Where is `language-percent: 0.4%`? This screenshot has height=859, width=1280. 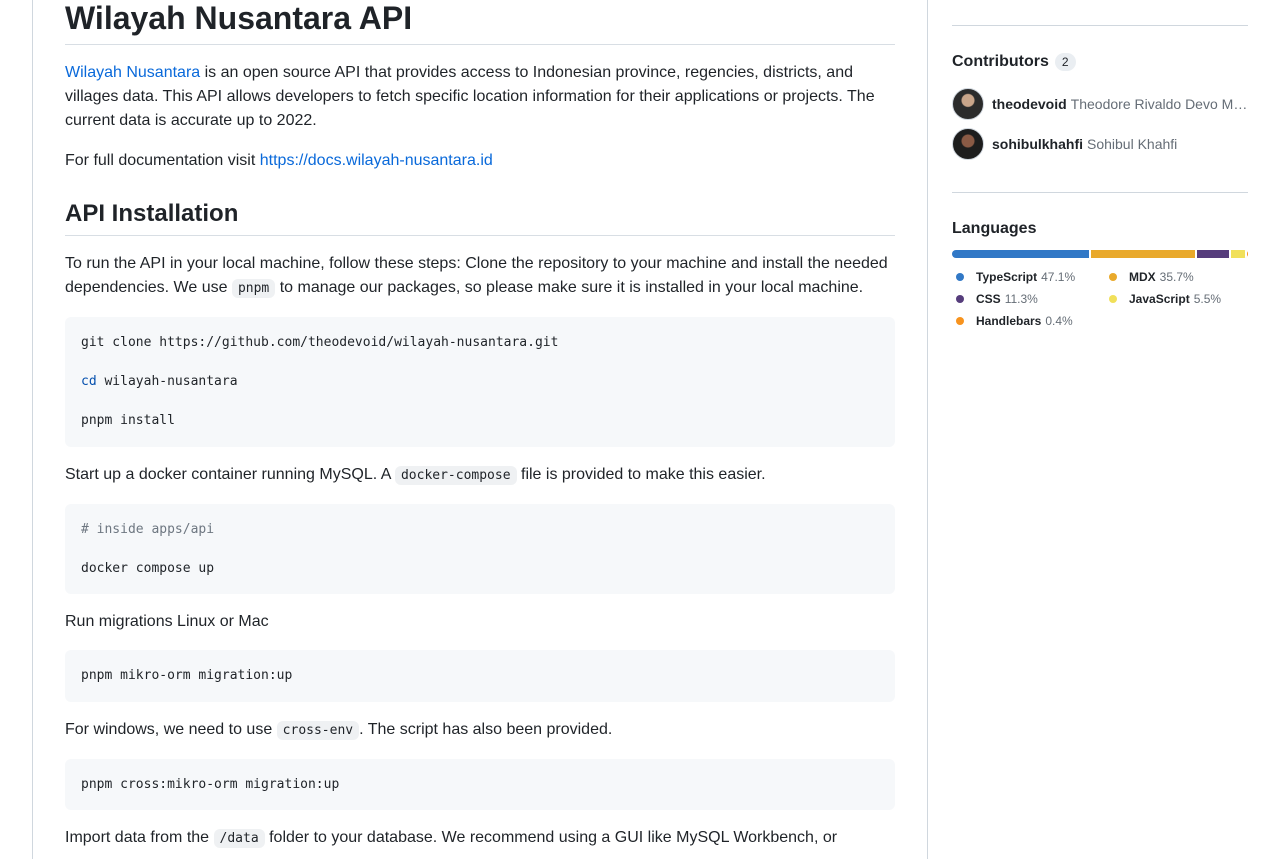
language-percent: 0.4% is located at coordinates (1059, 321).